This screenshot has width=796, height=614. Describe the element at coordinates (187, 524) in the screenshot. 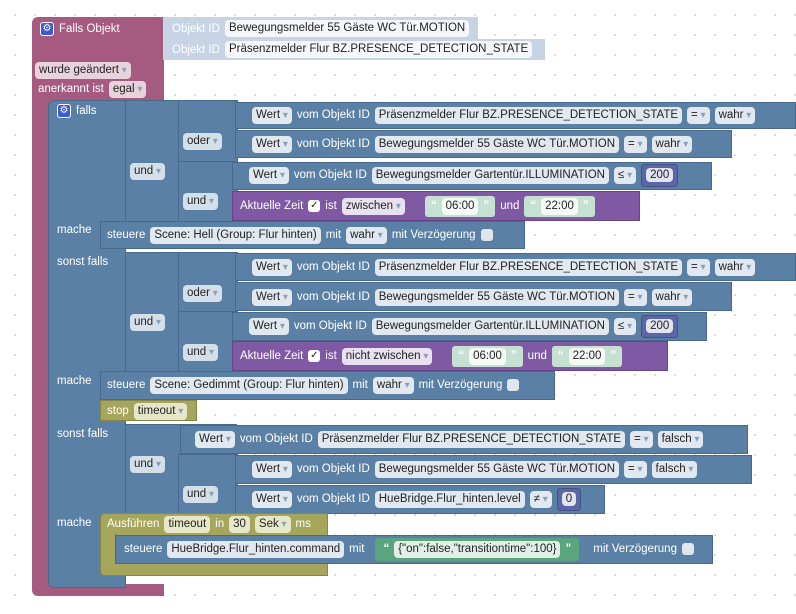

I see `timer-name-field: timeout` at that location.